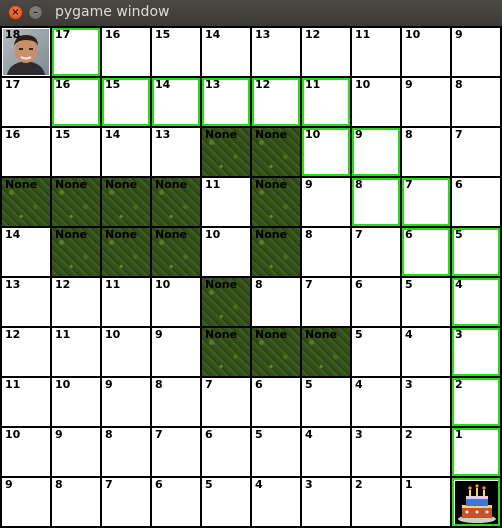 This screenshot has height=528, width=502. Describe the element at coordinates (26, 302) in the screenshot. I see `grid-cell: 13` at that location.